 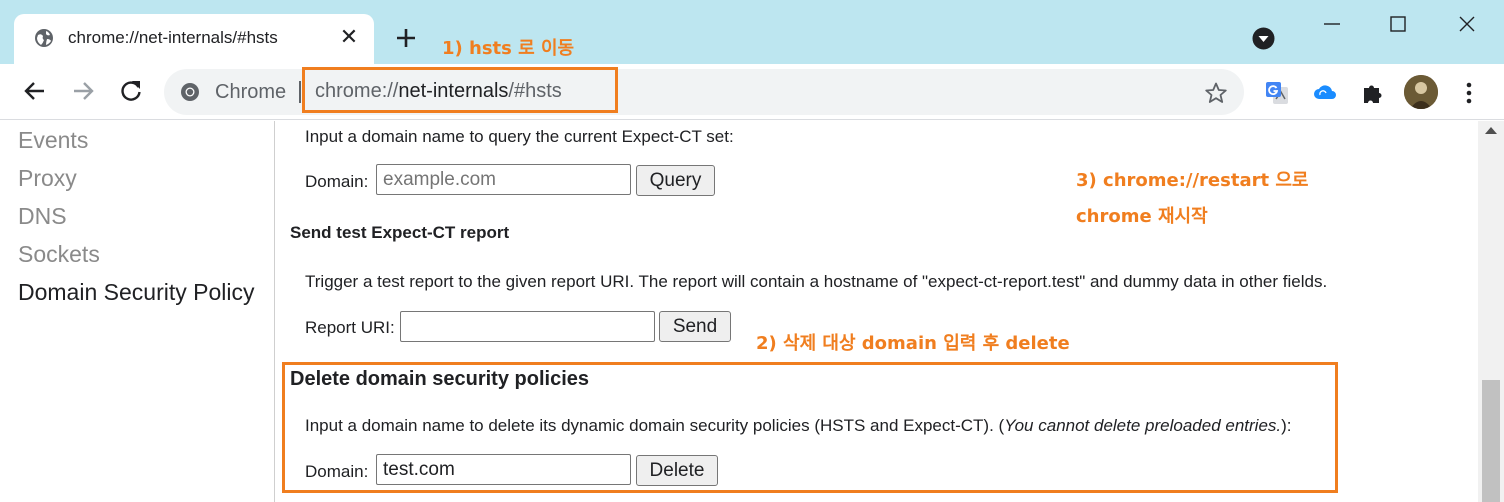 I want to click on arrow-left-icon, so click(x=35, y=91).